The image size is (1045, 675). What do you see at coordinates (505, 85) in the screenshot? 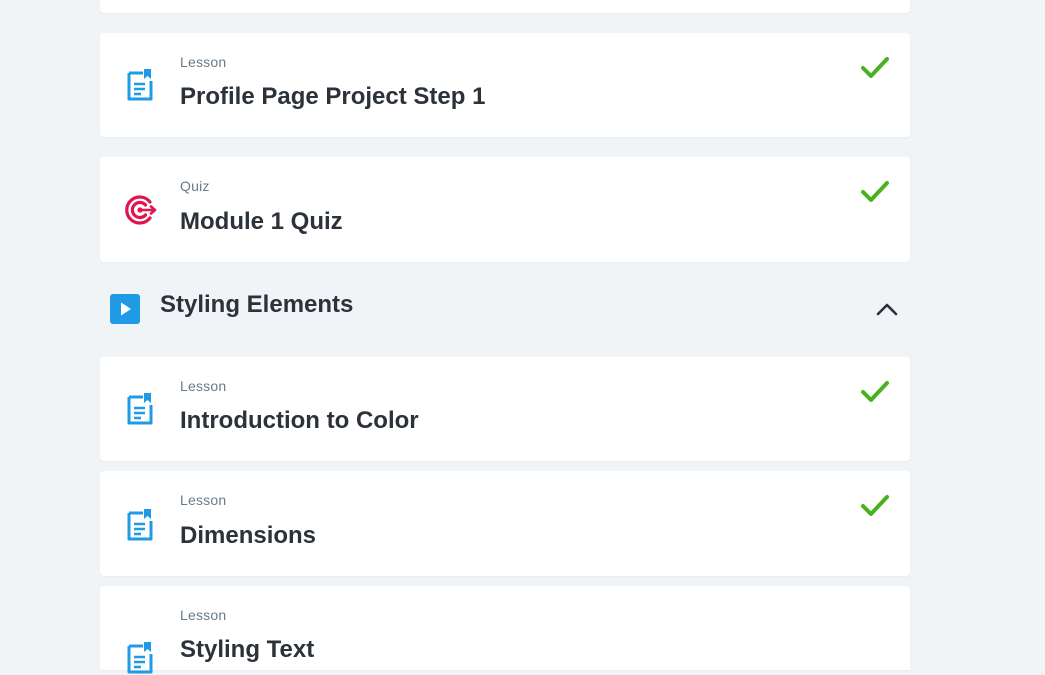
I see `lesson-item-card: Lesson Profile Page Project Step 1` at bounding box center [505, 85].